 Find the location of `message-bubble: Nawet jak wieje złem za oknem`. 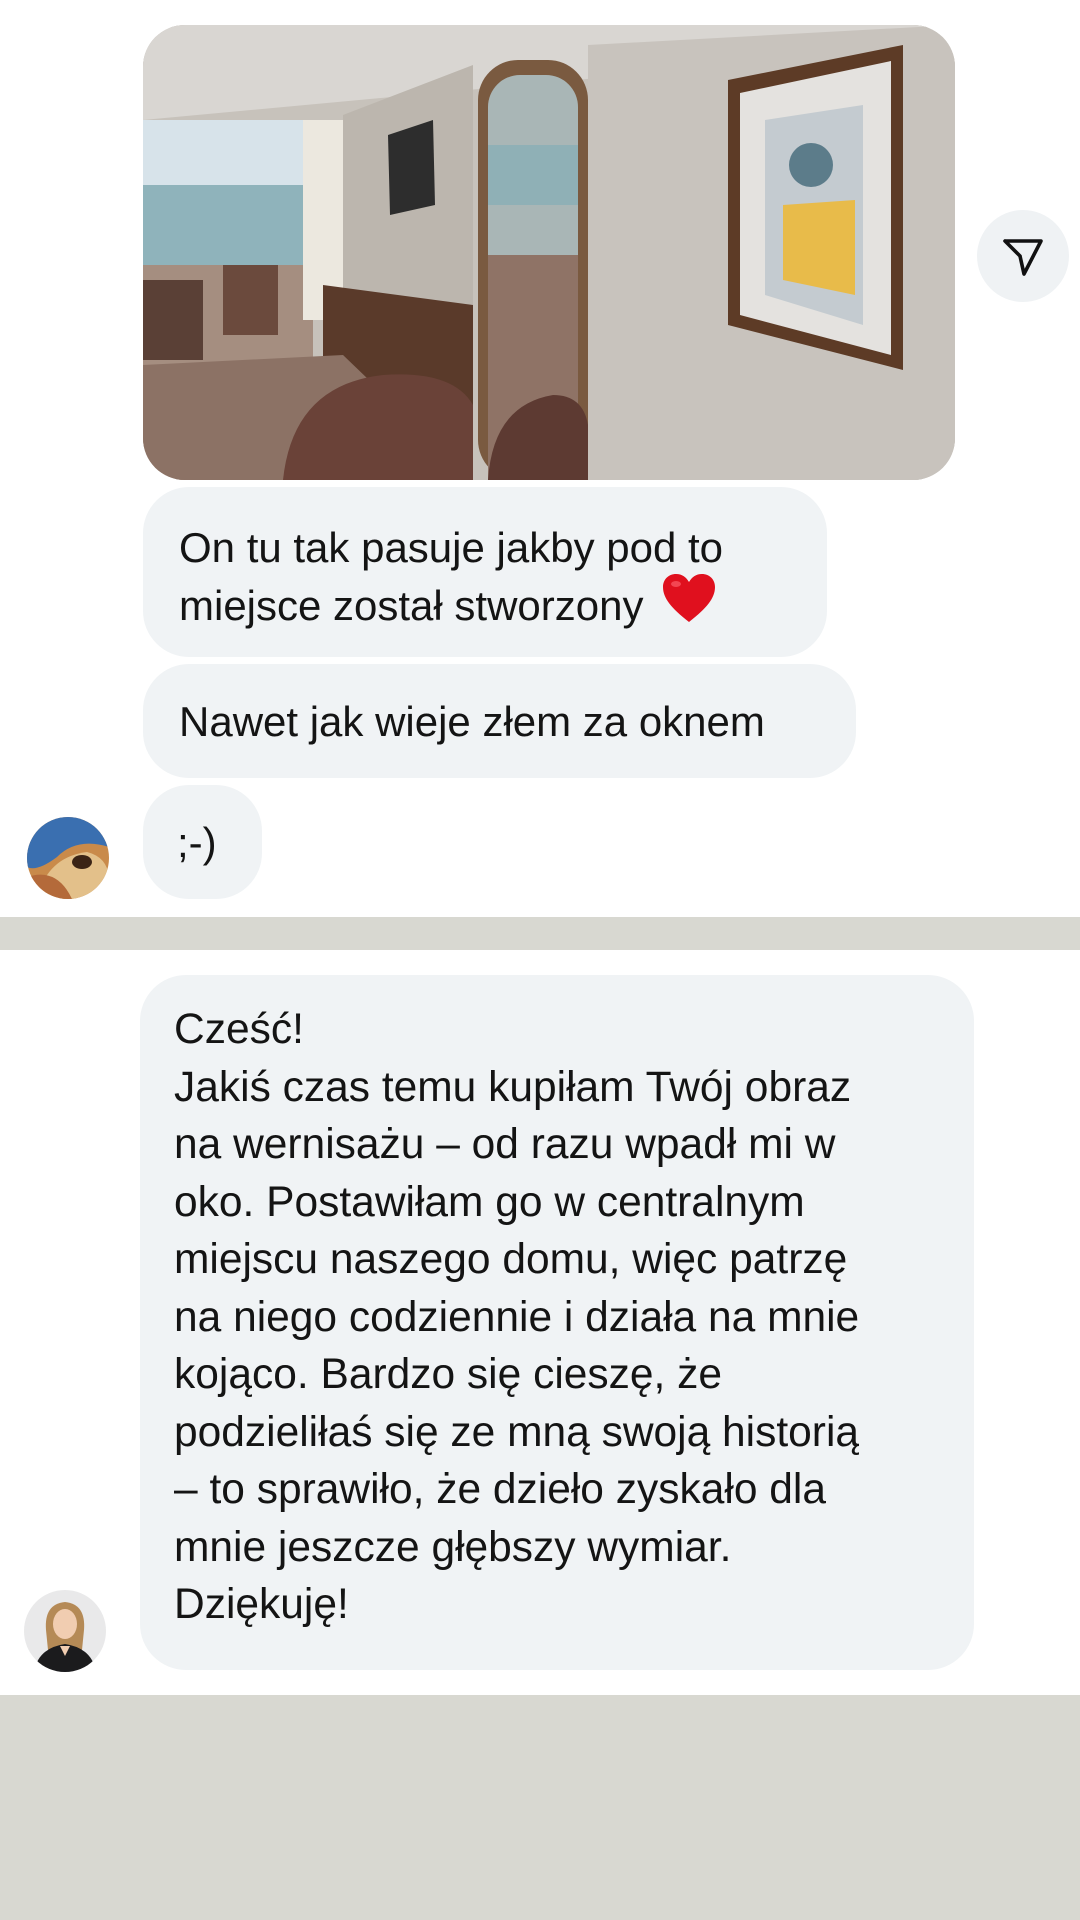

message-bubble: Nawet jak wieje złem za oknem is located at coordinates (499, 721).